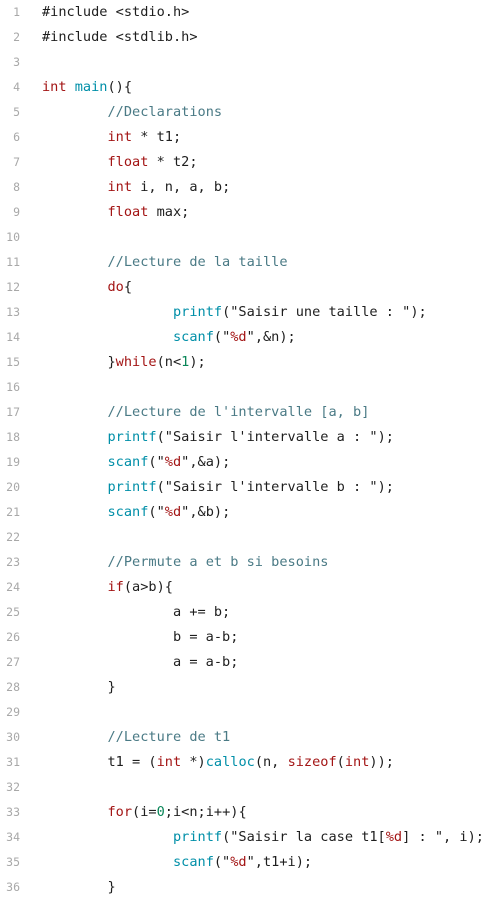 The height and width of the screenshot is (900, 493). I want to click on code-line: 19 scanf("%d",&a);, so click(246, 462).